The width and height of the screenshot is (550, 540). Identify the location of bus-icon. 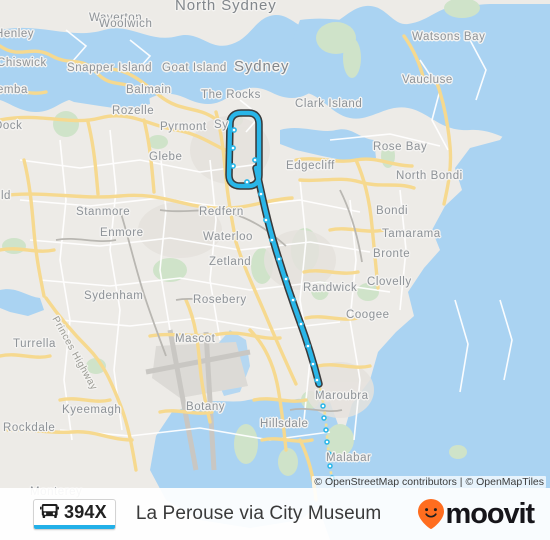
(49, 512).